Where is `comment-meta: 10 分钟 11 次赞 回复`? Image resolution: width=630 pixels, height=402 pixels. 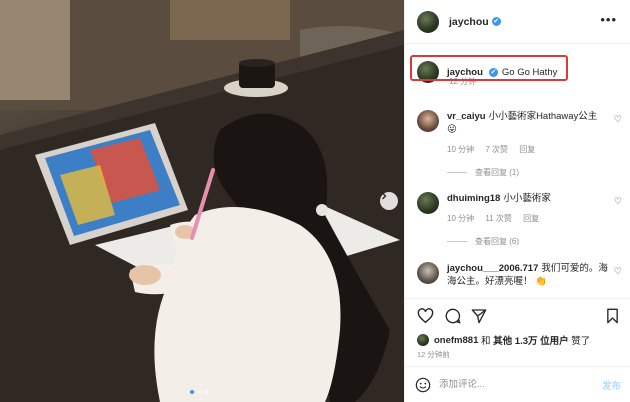 comment-meta: 10 分钟 11 次赞 回复 is located at coordinates (529, 218).